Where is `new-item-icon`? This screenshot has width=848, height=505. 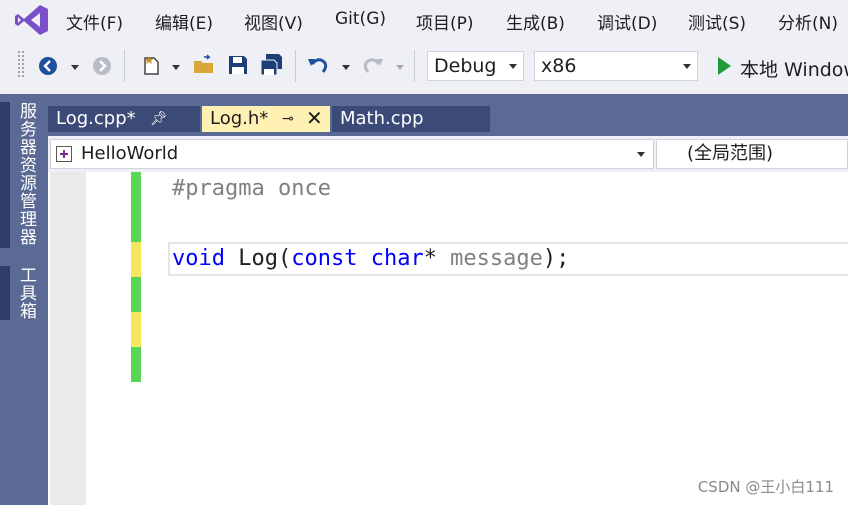
new-item-icon is located at coordinates (151, 65).